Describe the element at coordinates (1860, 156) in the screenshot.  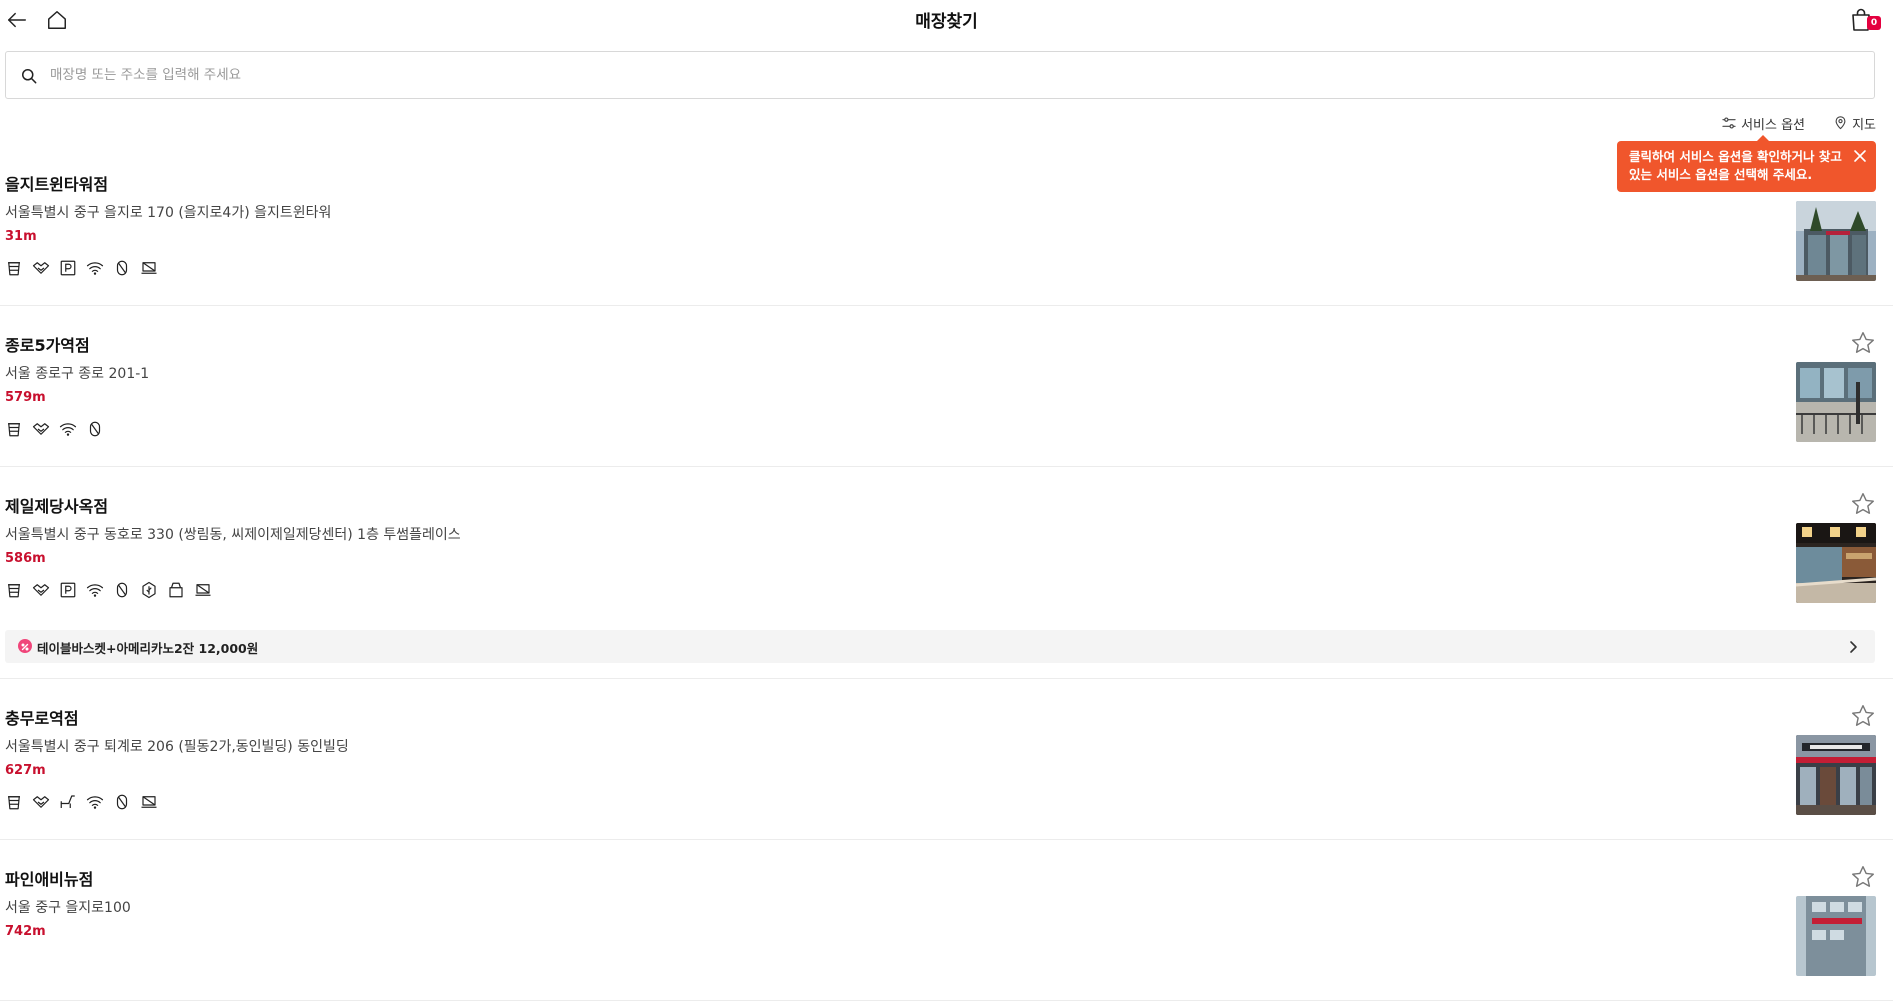
I see `close-icon` at that location.